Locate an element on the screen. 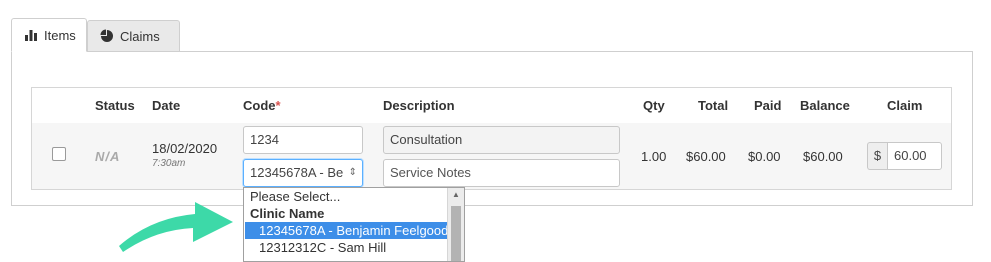 The height and width of the screenshot is (262, 991). dropdown-option-selected: 12345678A - Benjamin Feelgood is located at coordinates (346, 230).